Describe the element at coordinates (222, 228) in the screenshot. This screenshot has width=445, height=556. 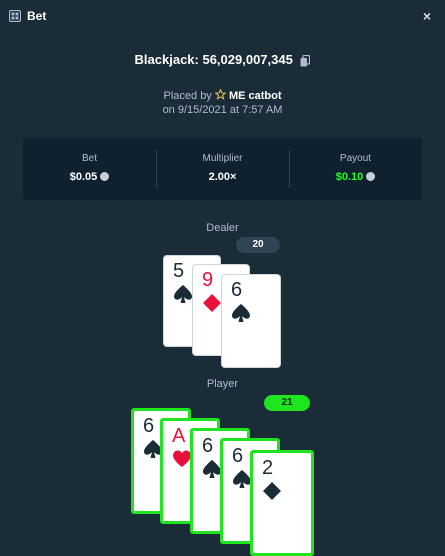
I see `dealer-label: Dealer` at that location.